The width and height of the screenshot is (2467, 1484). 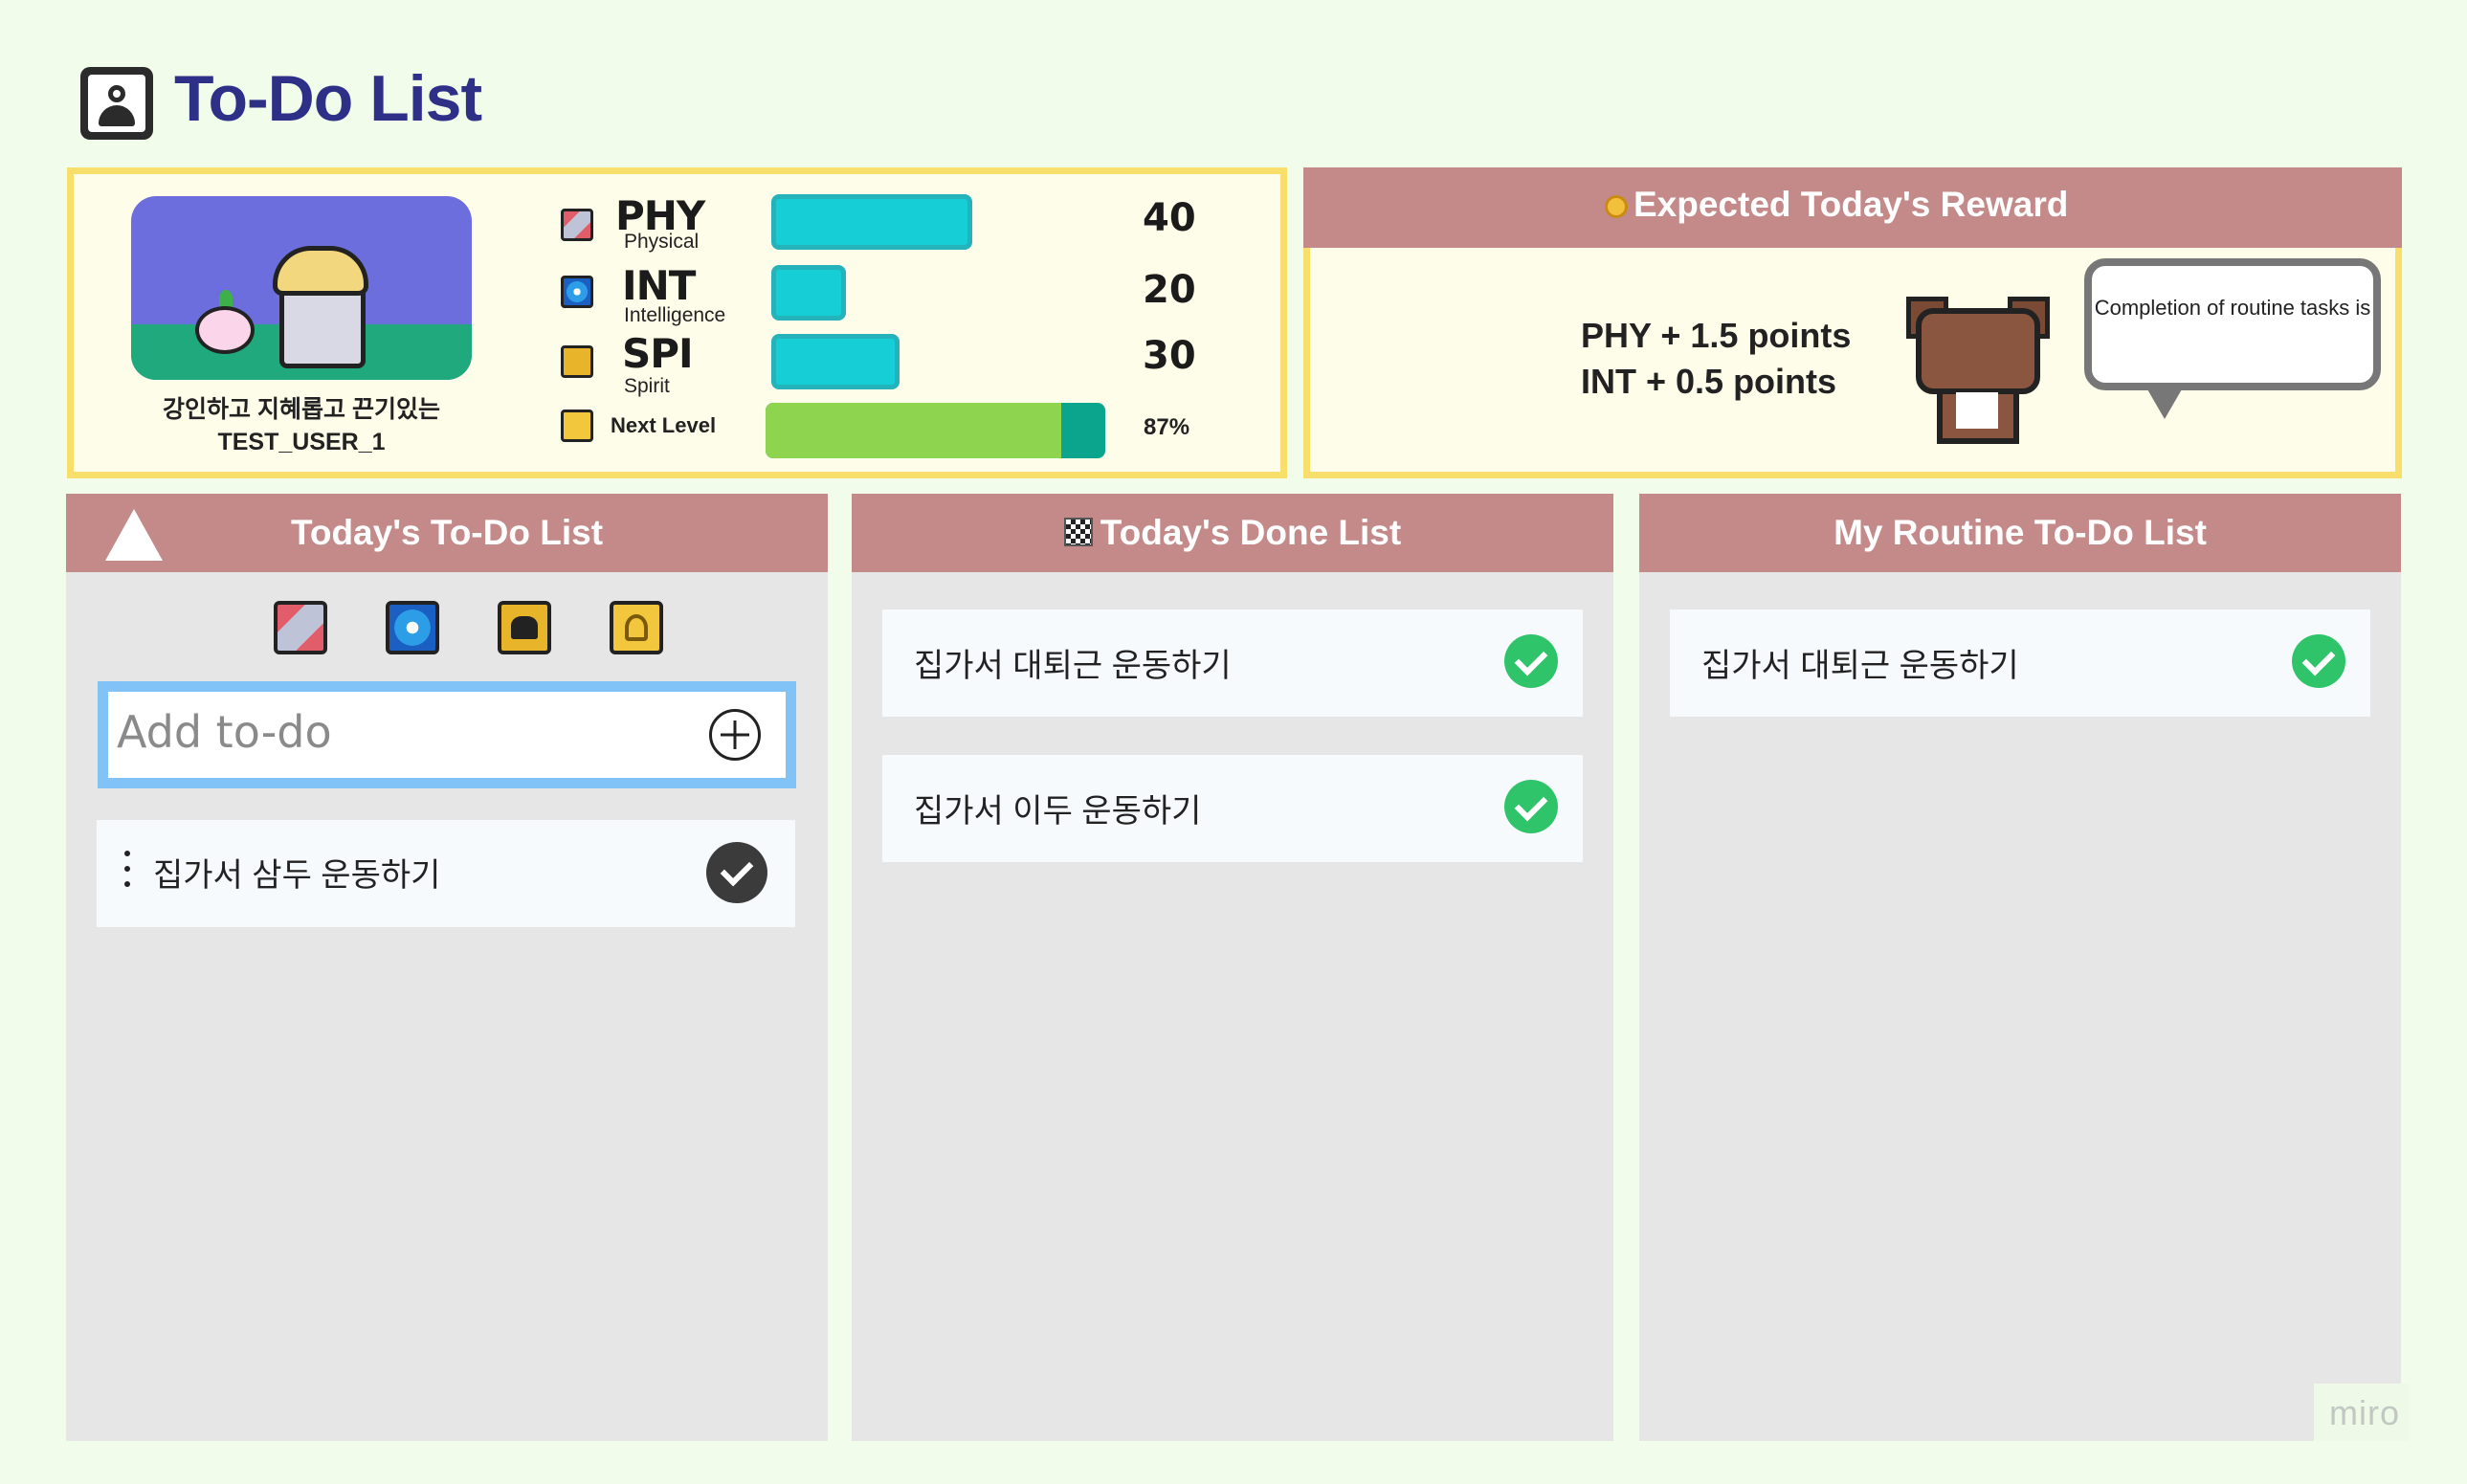 I want to click on routine-item-text: 집가서 대퇴근 운동하기, so click(x=1860, y=666).